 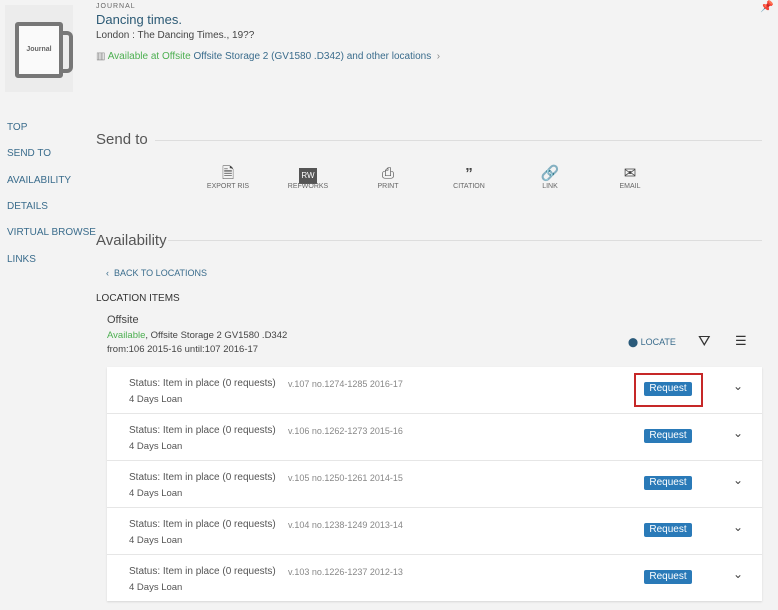 I want to click on sidebar-item-links: LINKS, so click(x=21, y=259).